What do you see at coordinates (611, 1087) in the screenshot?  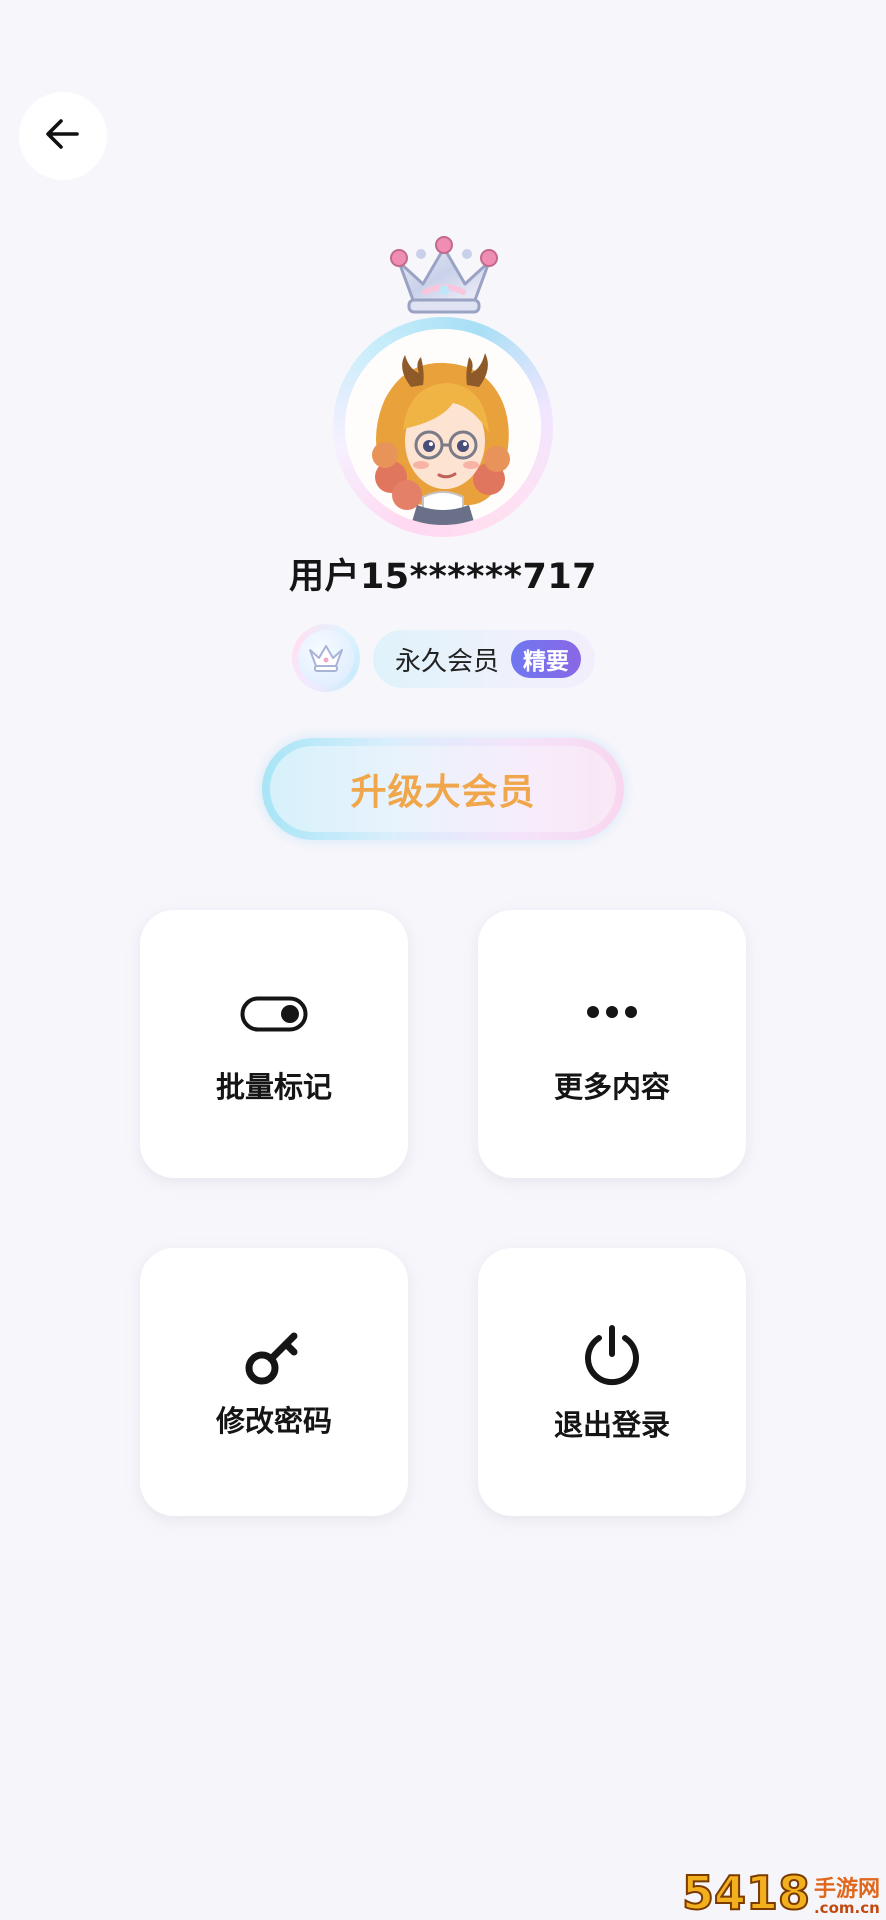 I see `more-content-label: 更多内容` at bounding box center [611, 1087].